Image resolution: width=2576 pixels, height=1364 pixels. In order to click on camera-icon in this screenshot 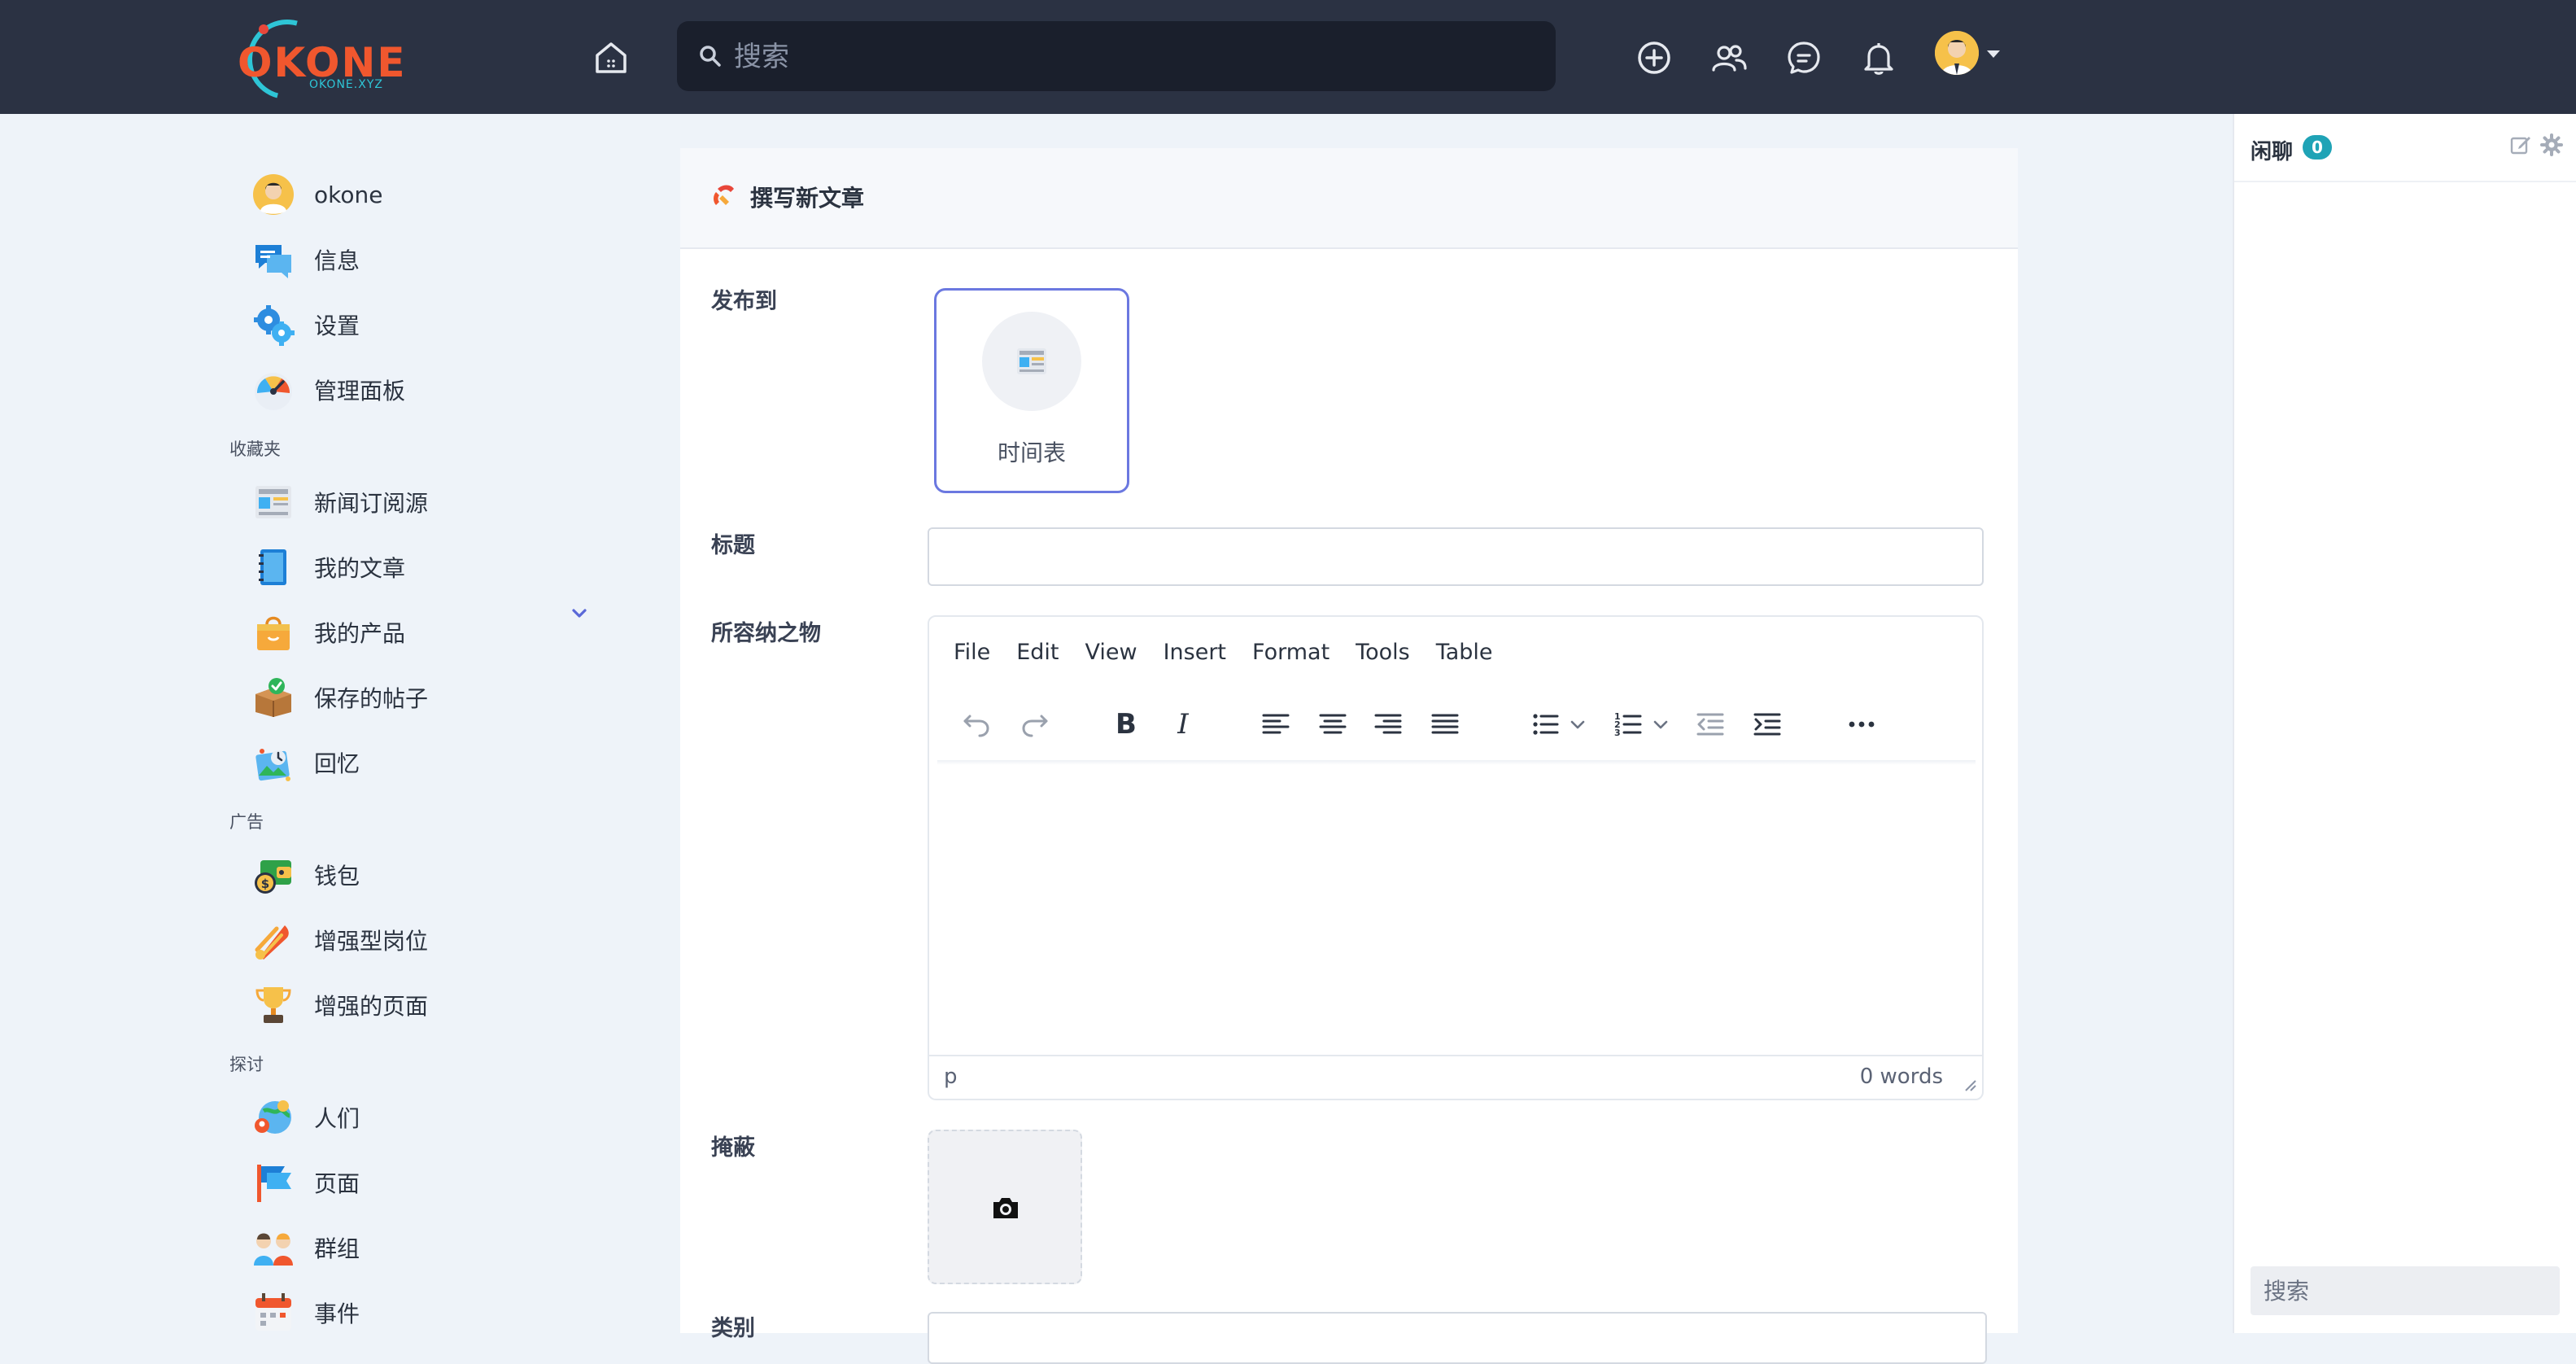, I will do `click(1005, 1207)`.